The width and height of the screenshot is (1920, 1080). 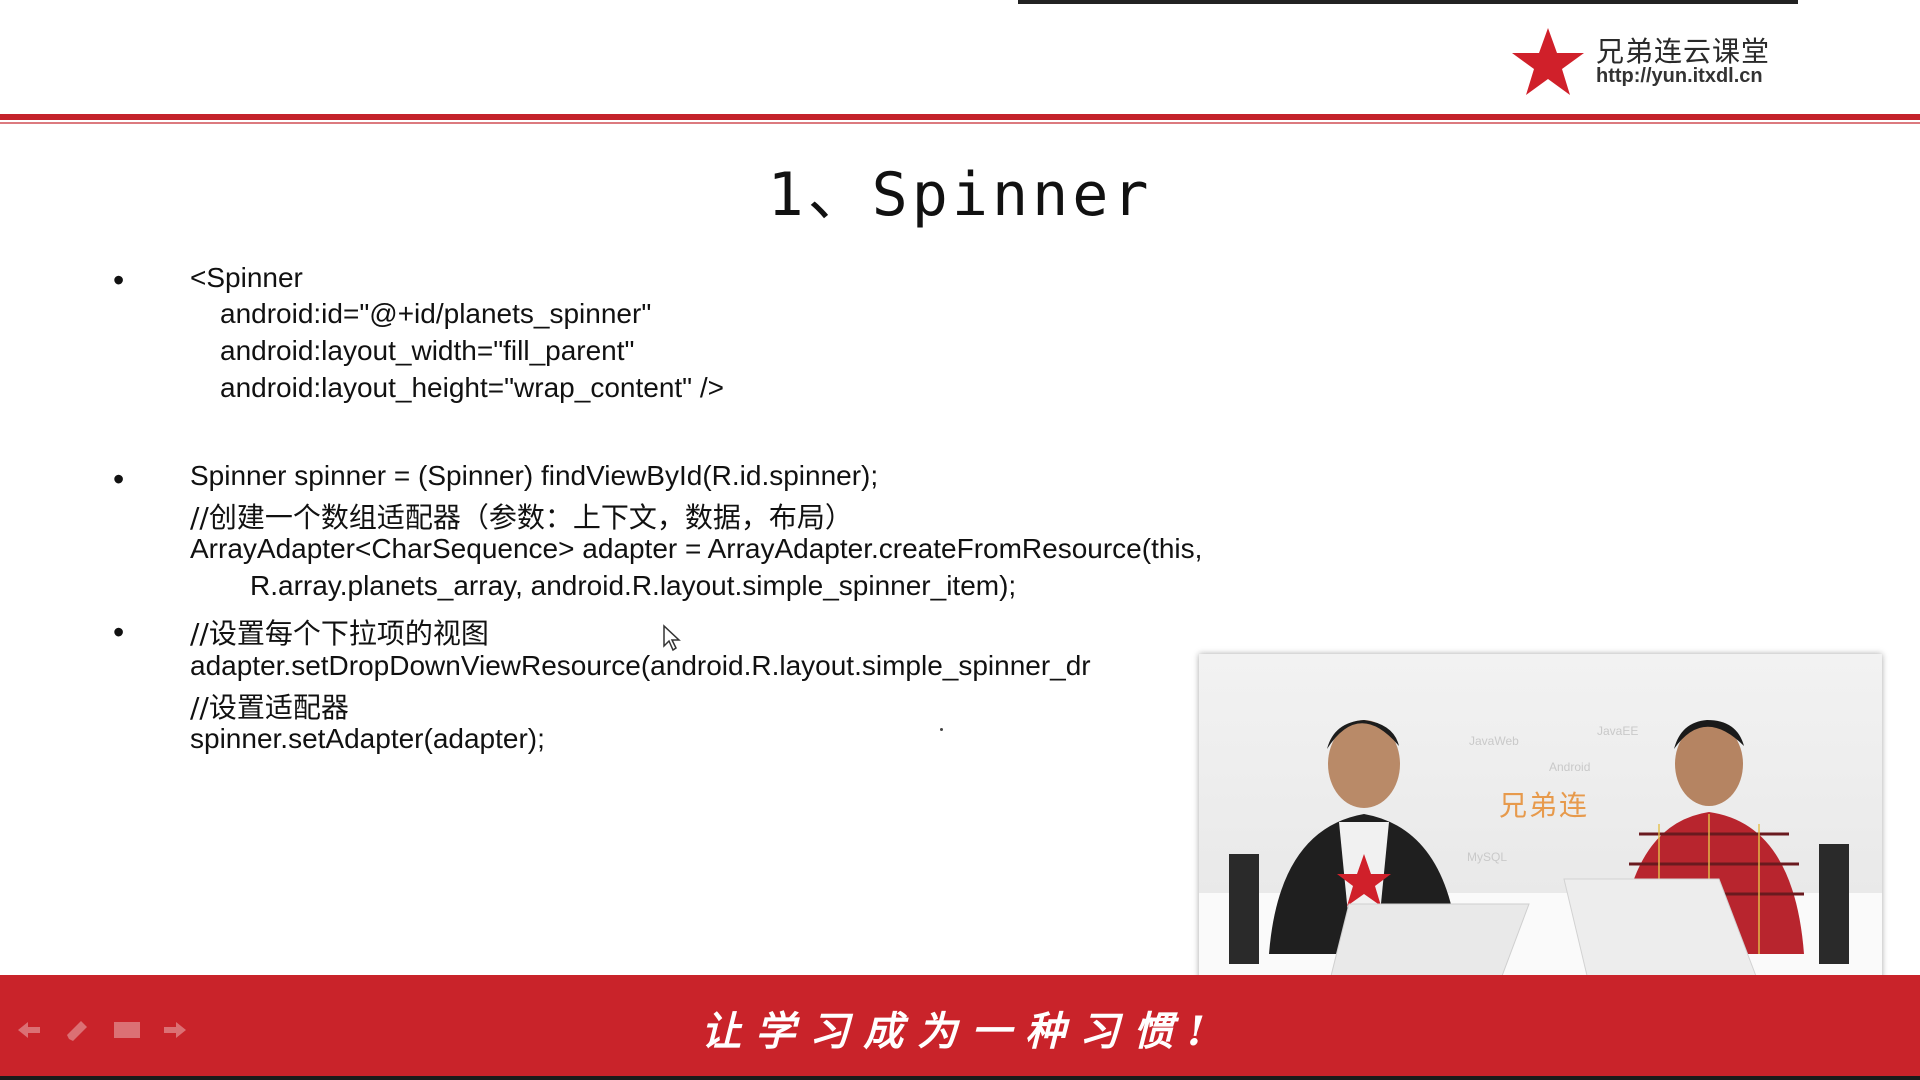 What do you see at coordinates (175, 1030) in the screenshot?
I see `arrow-right-icon` at bounding box center [175, 1030].